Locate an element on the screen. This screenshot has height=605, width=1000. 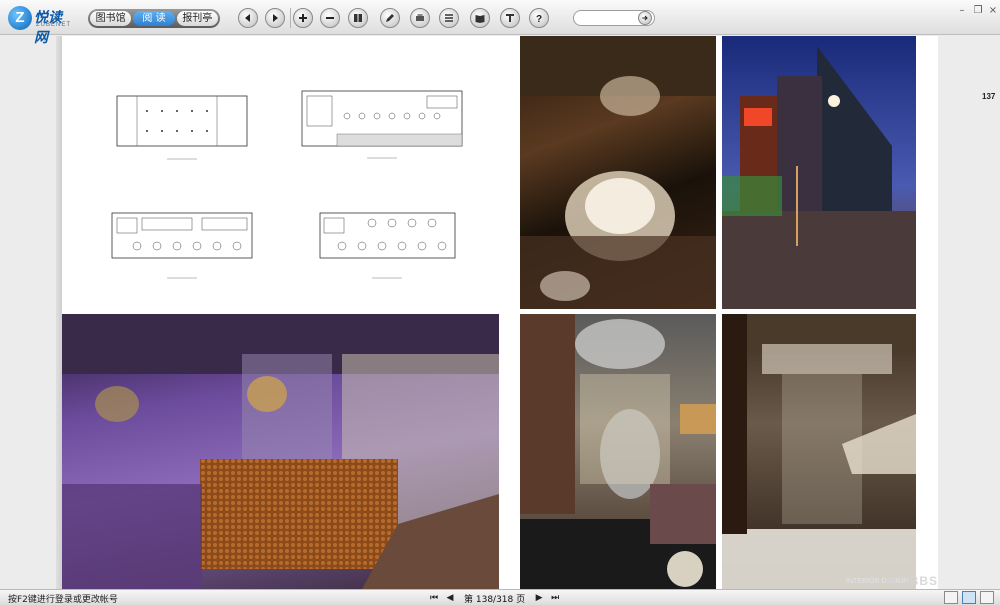
status-message: 按F2键进行登录或更改帐号 is located at coordinates (63, 600).